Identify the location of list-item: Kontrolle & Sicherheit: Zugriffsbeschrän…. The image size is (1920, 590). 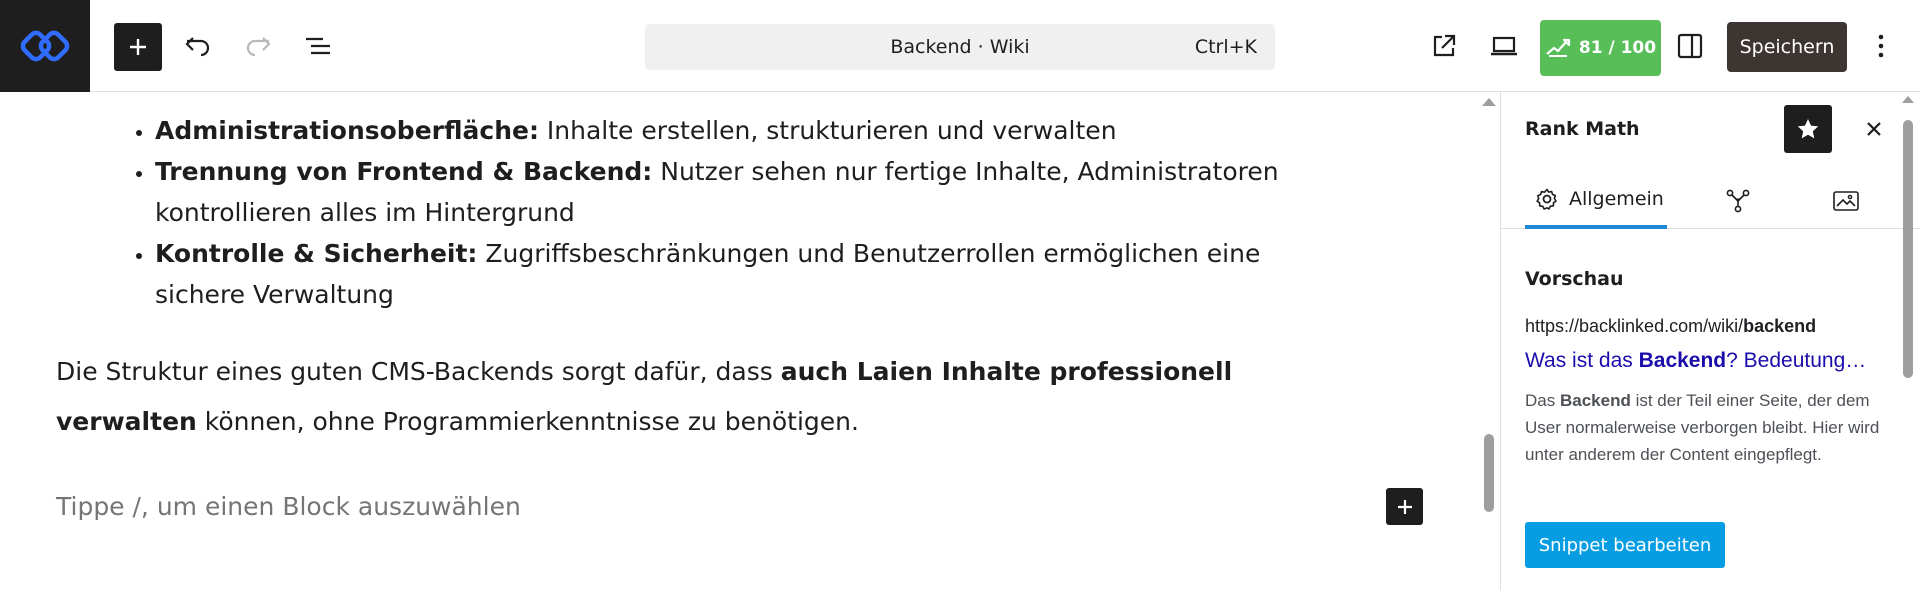
(750, 274).